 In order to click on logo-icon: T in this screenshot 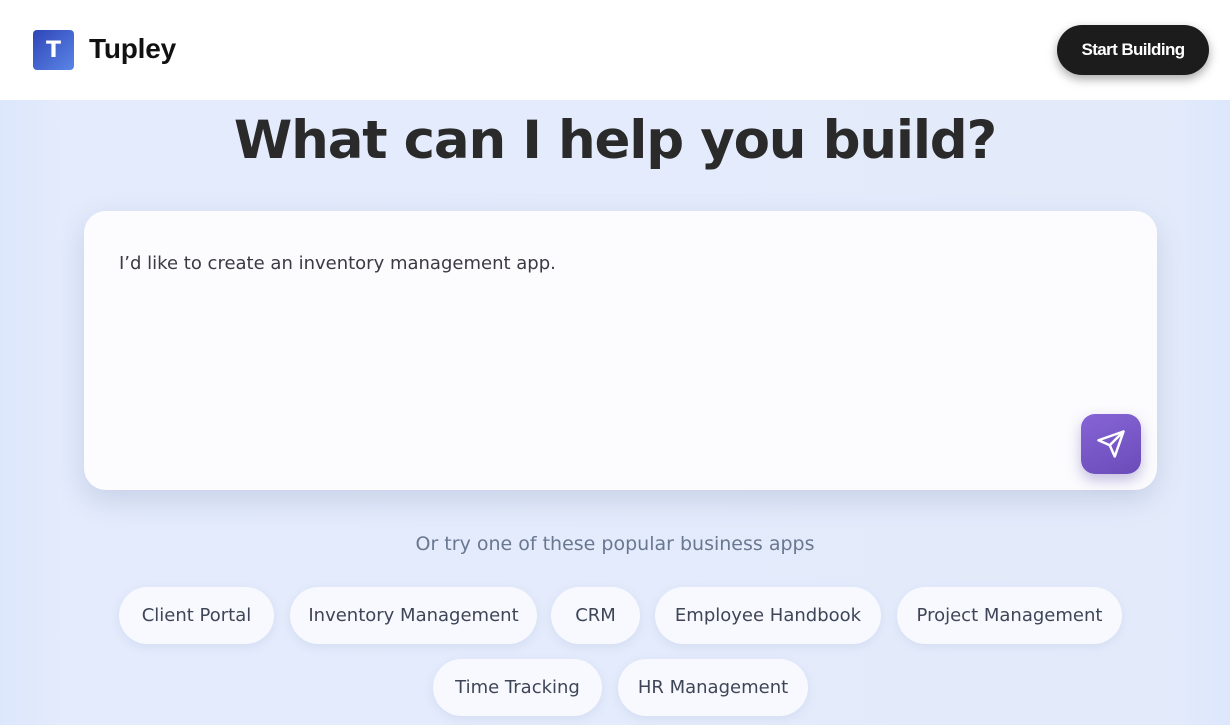, I will do `click(53, 50)`.